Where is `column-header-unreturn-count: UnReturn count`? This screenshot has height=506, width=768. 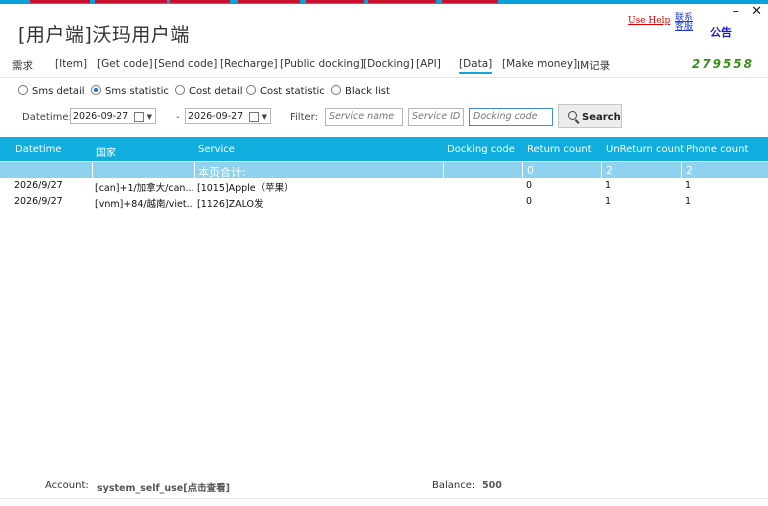
column-header-unreturn-count: UnReturn count is located at coordinates (645, 149).